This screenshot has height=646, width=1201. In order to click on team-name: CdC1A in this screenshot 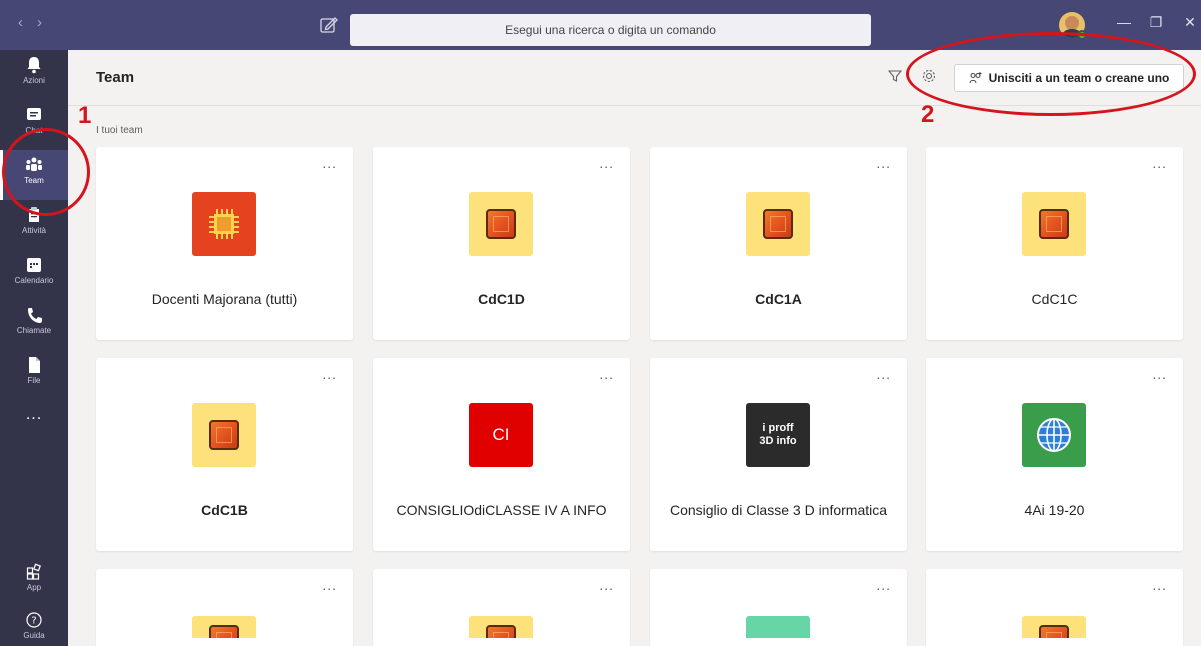, I will do `click(778, 298)`.